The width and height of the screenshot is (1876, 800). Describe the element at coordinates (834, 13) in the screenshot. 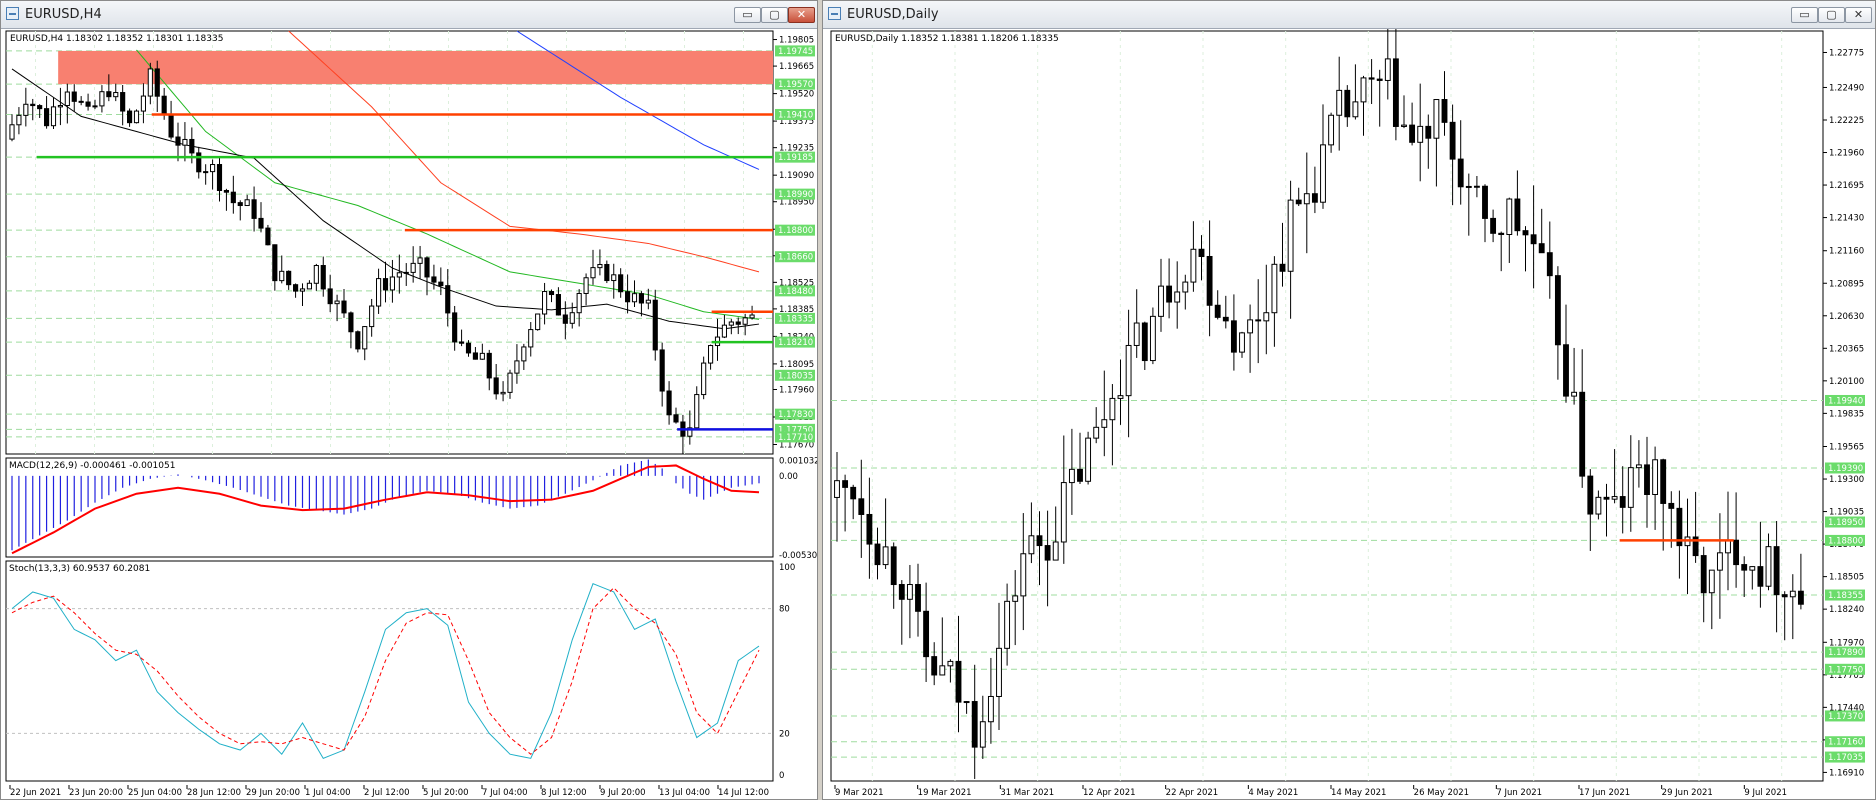

I see `chart-window-icon` at that location.